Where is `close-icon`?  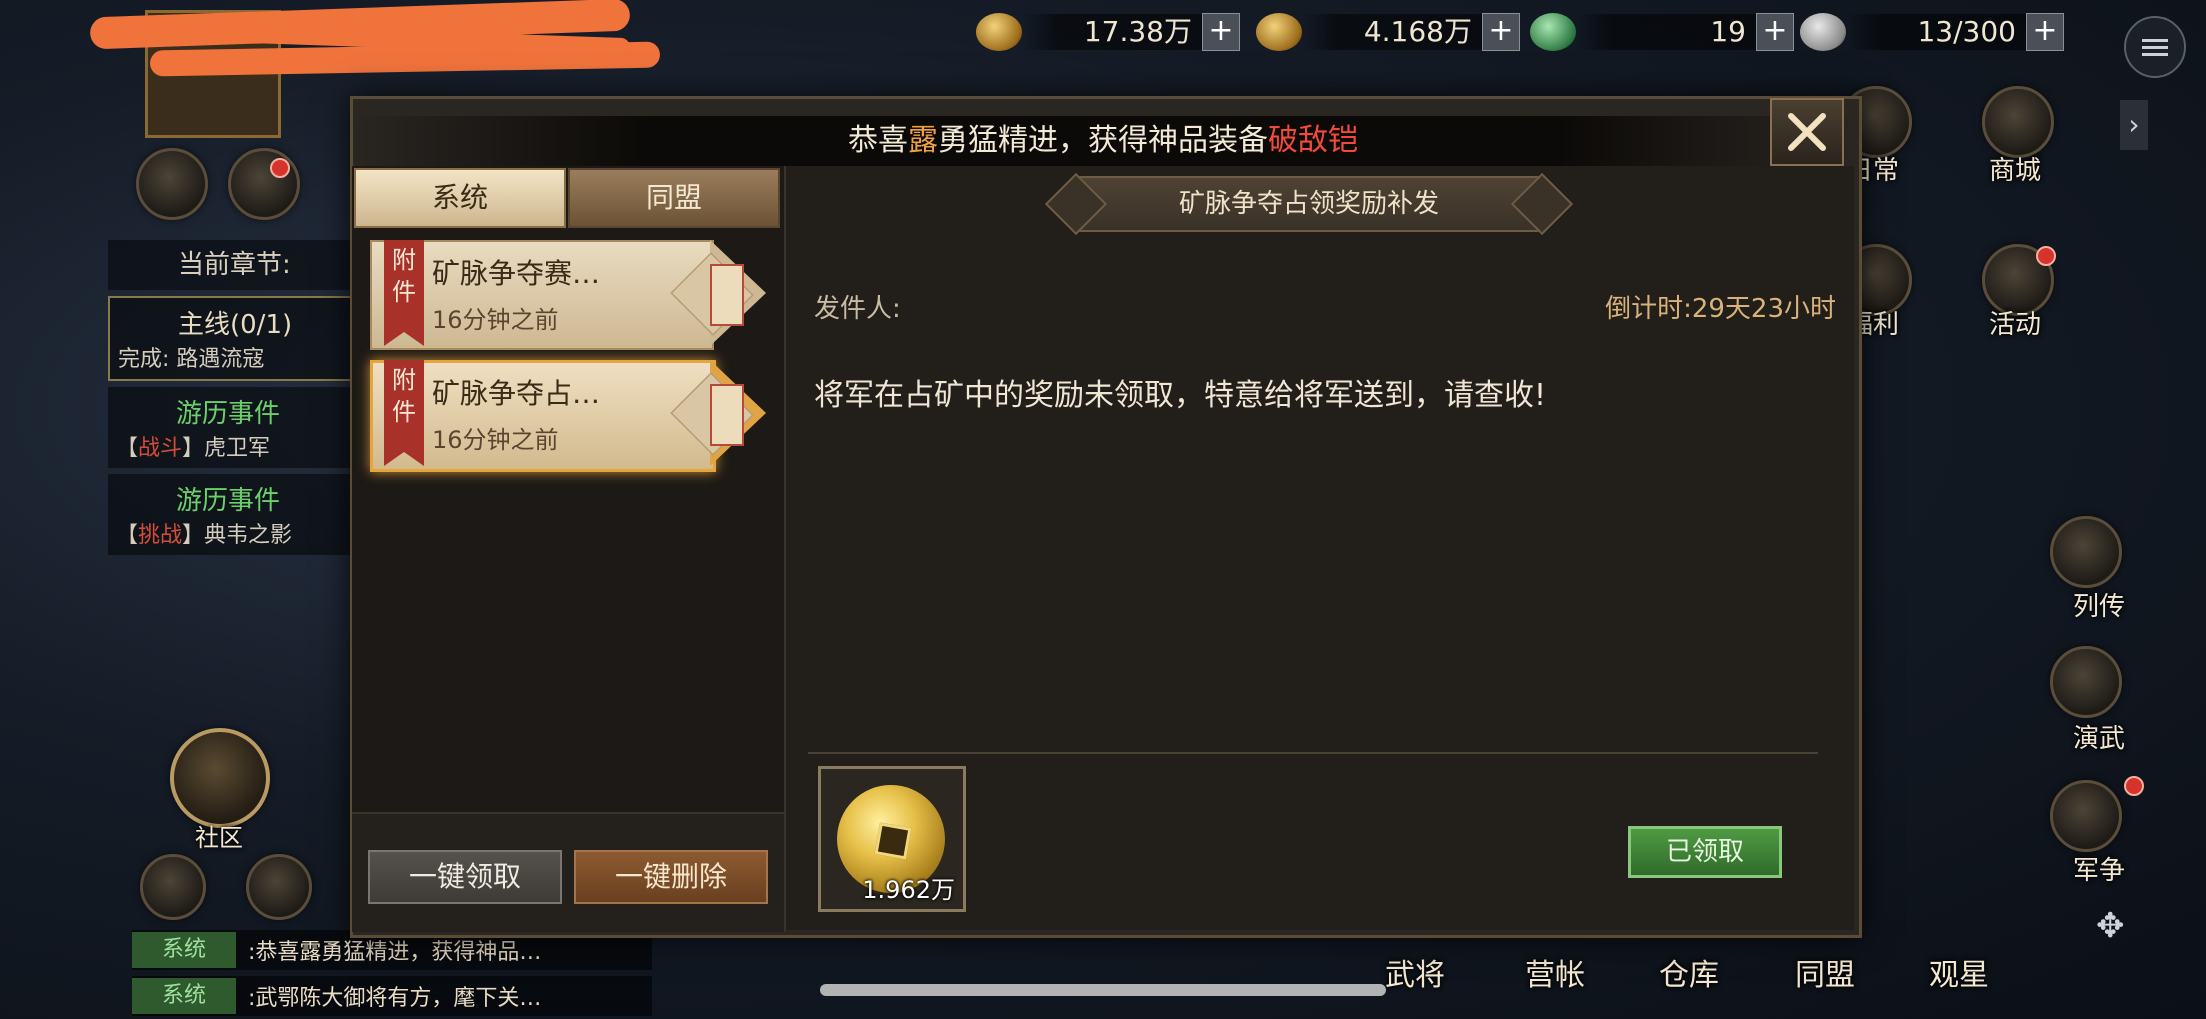
close-icon is located at coordinates (1807, 132).